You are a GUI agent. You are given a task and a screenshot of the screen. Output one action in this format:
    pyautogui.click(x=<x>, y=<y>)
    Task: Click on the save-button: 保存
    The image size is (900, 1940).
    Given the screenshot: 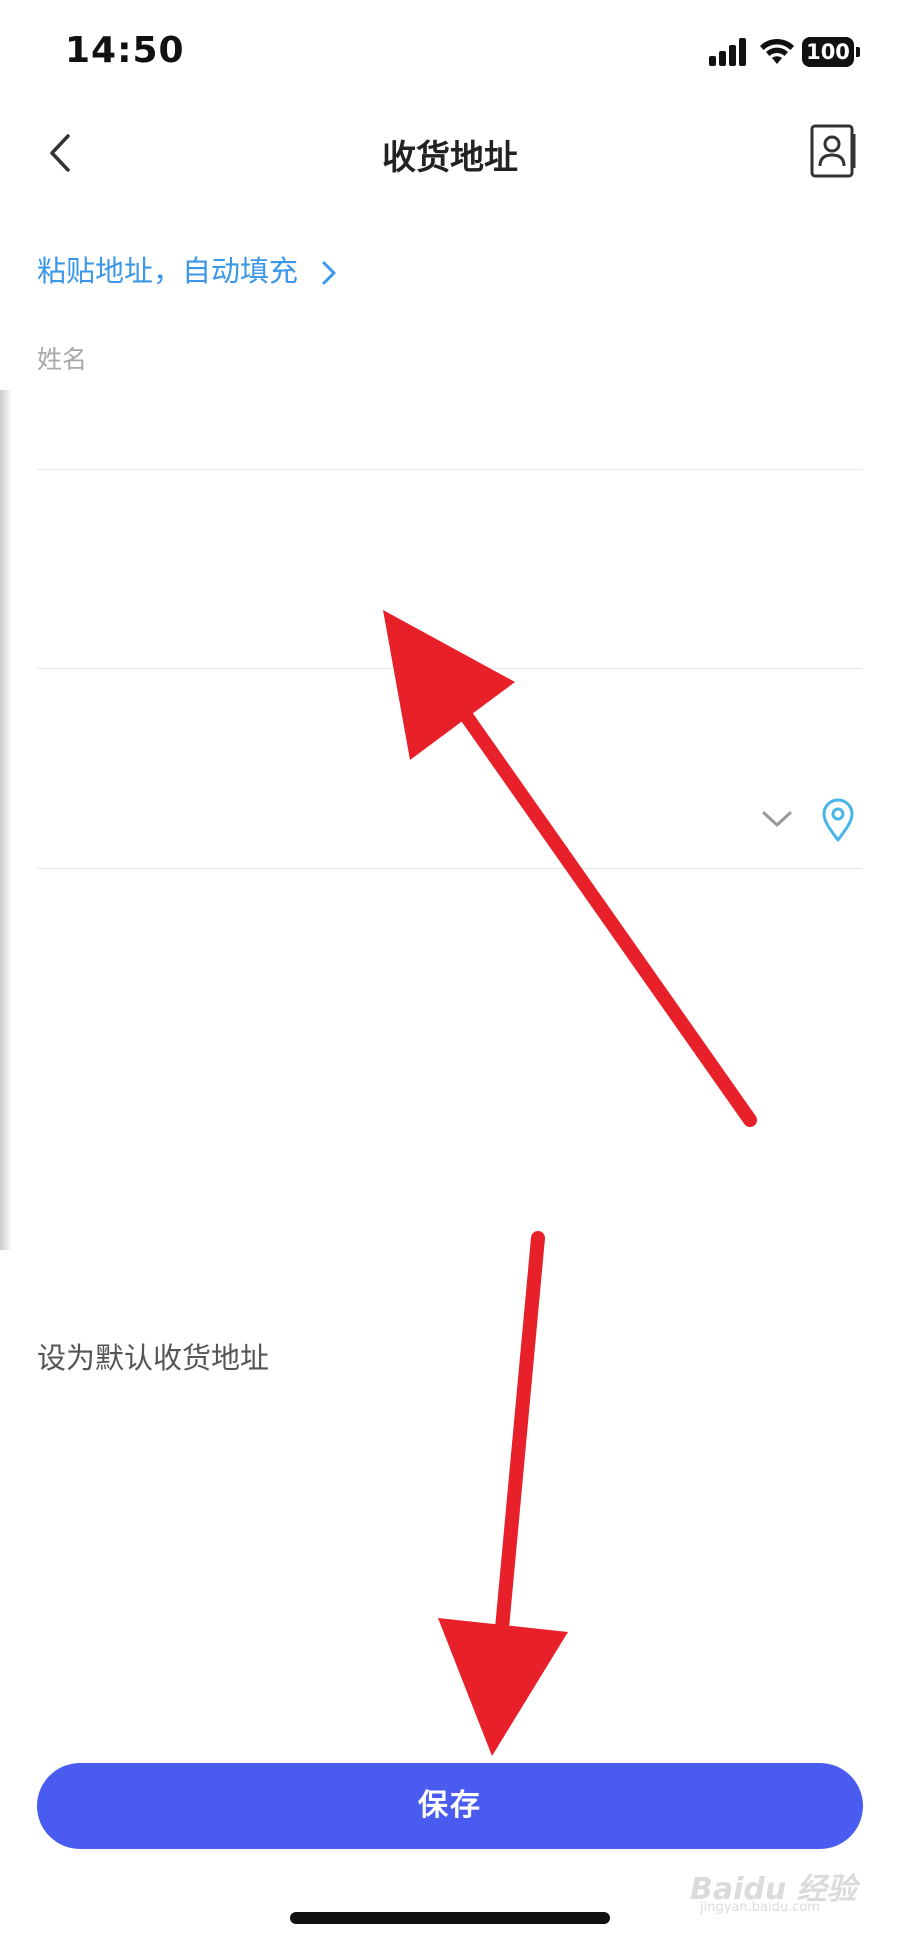 What is the action you would take?
    pyautogui.click(x=450, y=1806)
    